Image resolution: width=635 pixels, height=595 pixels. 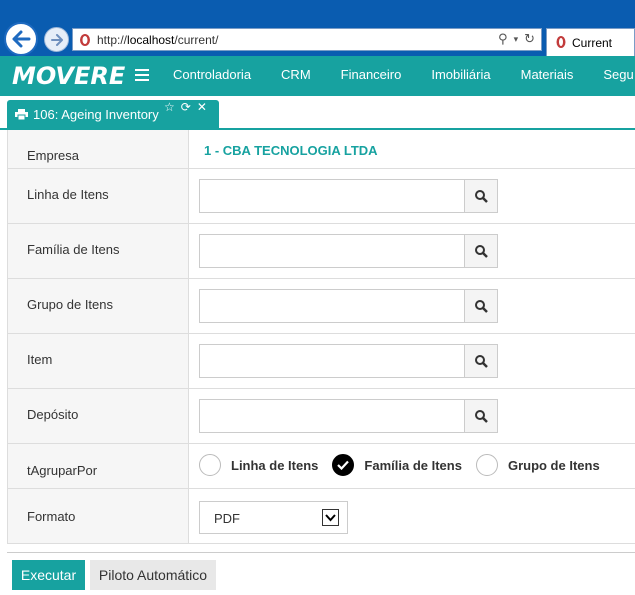 I want to click on dropdown-icon: ▾, so click(x=516, y=39).